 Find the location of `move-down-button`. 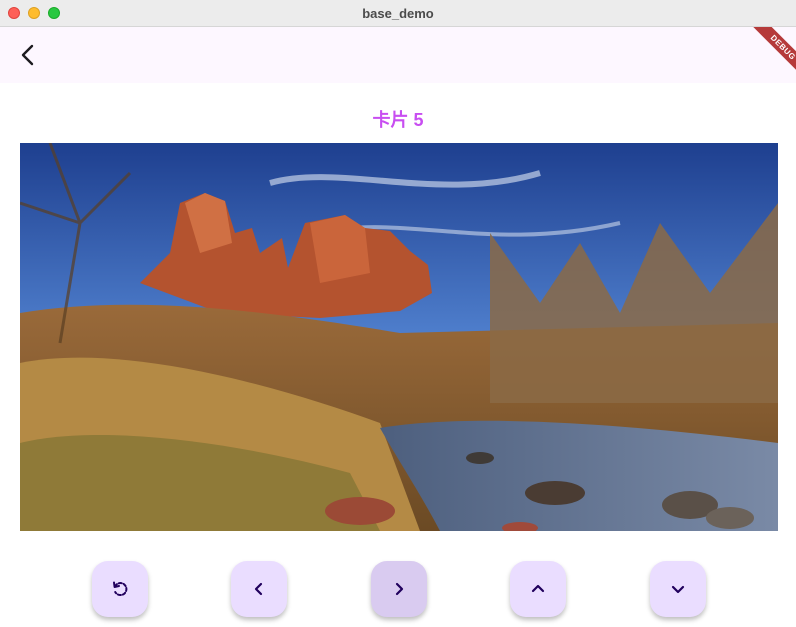

move-down-button is located at coordinates (678, 589).